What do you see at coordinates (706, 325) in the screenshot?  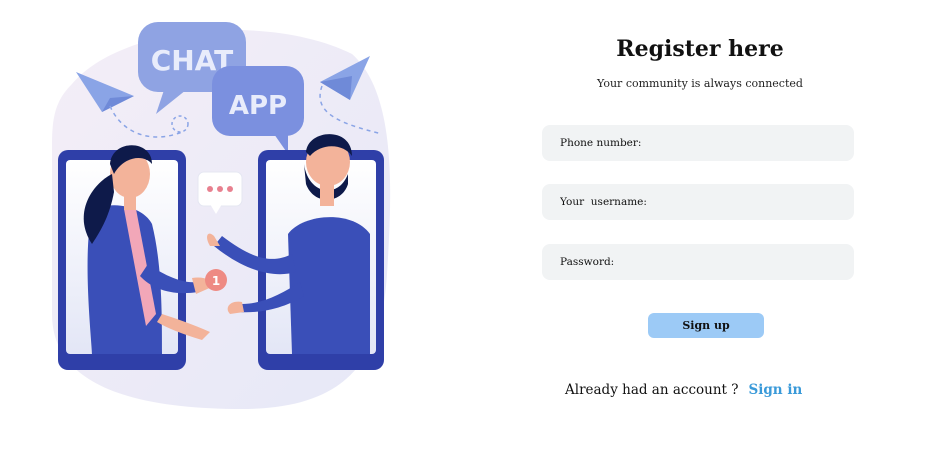 I see `signup-button: Sign up` at bounding box center [706, 325].